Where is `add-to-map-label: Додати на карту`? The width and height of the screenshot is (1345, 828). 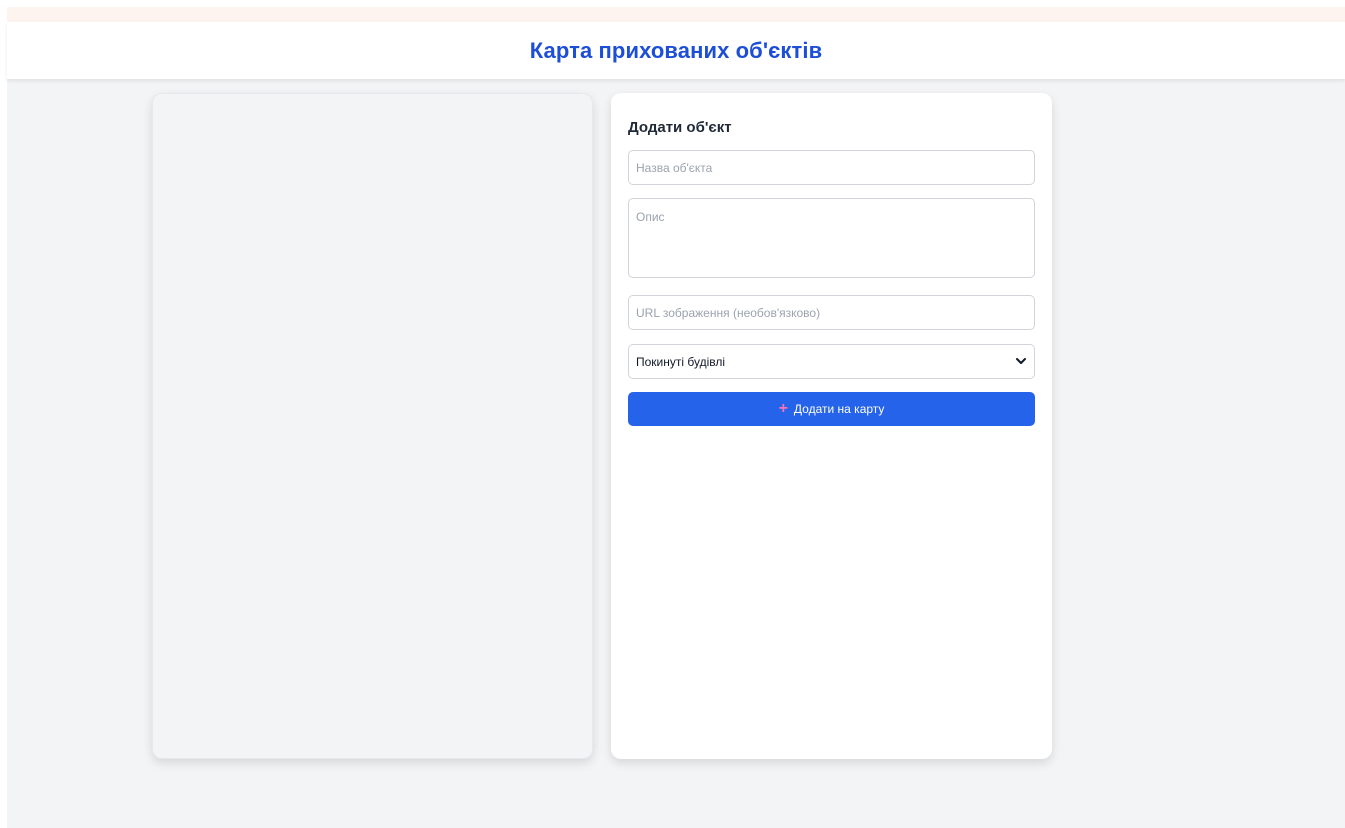 add-to-map-label: Додати на карту is located at coordinates (839, 409).